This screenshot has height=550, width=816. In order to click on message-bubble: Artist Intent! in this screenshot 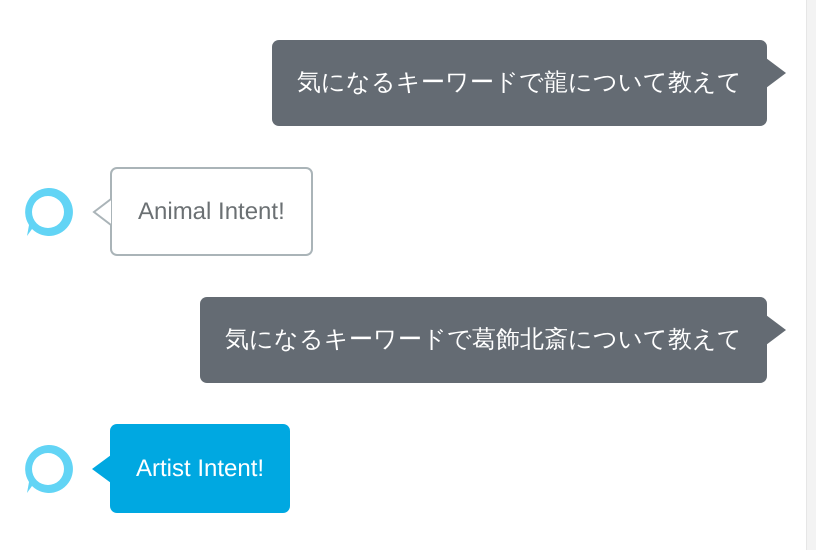, I will do `click(200, 468)`.